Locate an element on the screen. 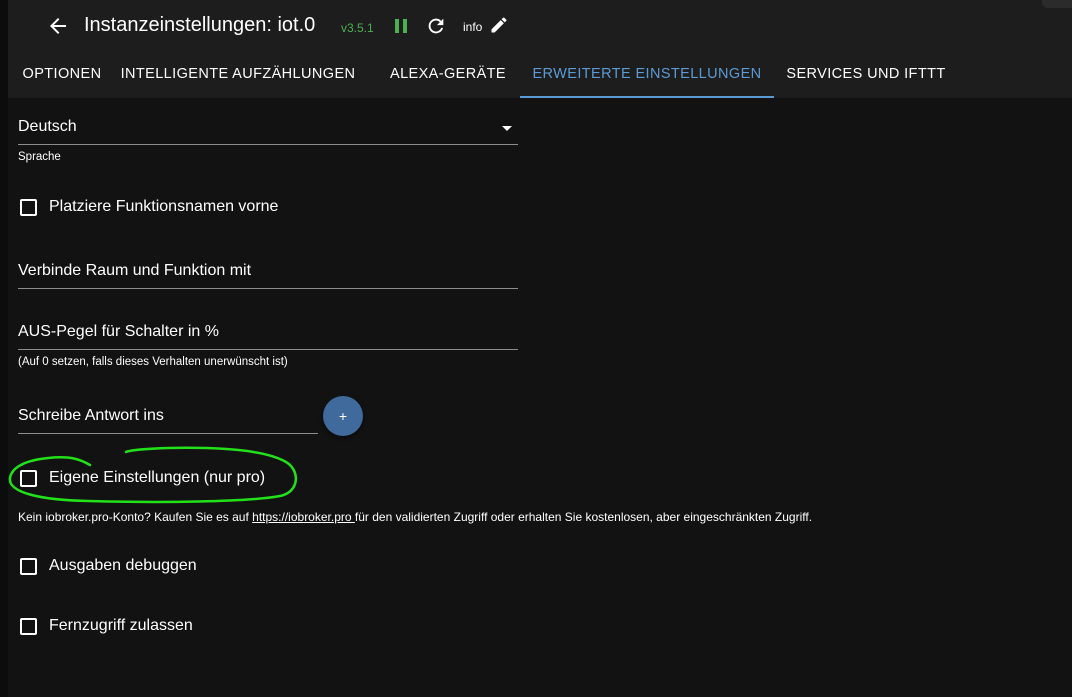  tab-erweiterte-einstellungen: ERWEITERTE EINSTELLUNGEN is located at coordinates (647, 75).